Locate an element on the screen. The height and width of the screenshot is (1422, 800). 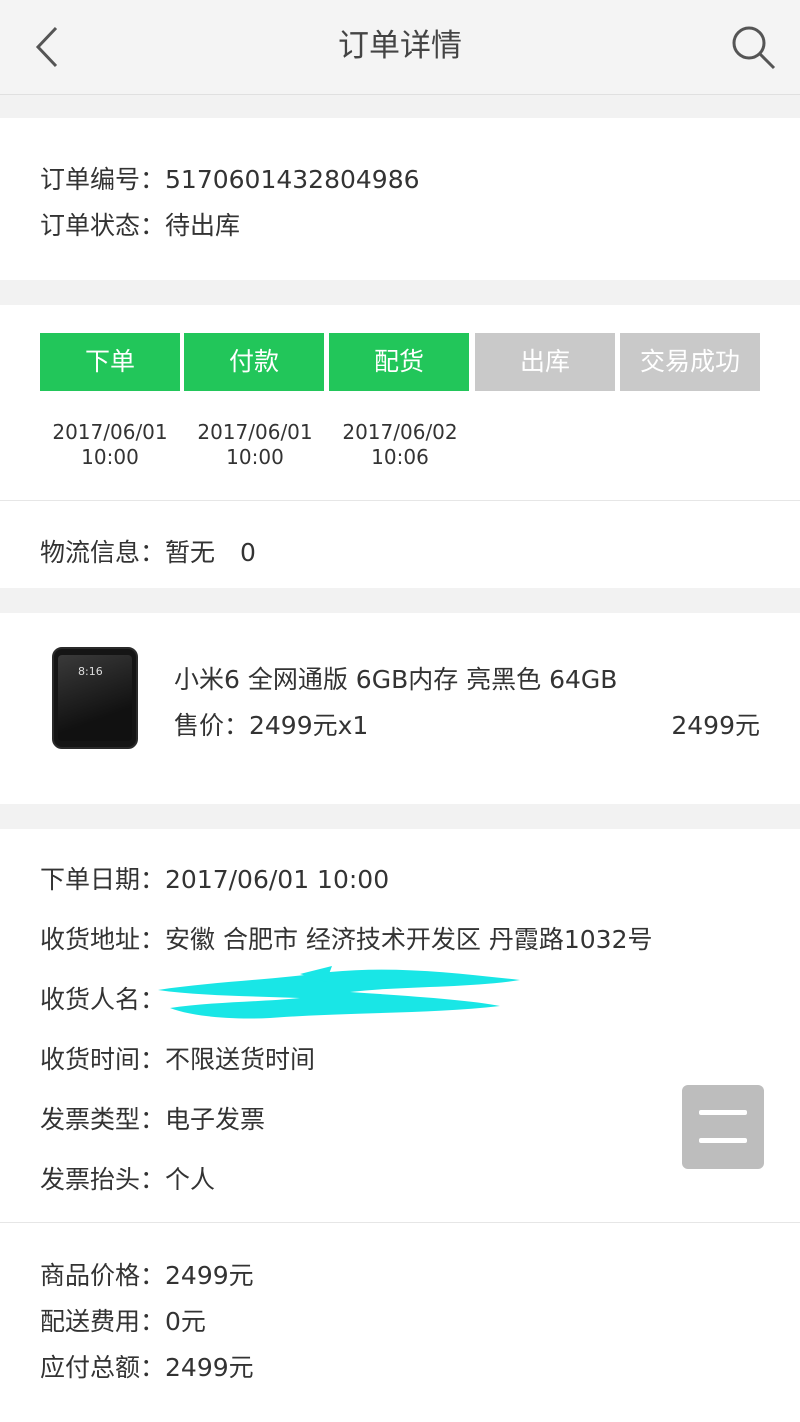
product-image: 8:16 is located at coordinates (95, 698).